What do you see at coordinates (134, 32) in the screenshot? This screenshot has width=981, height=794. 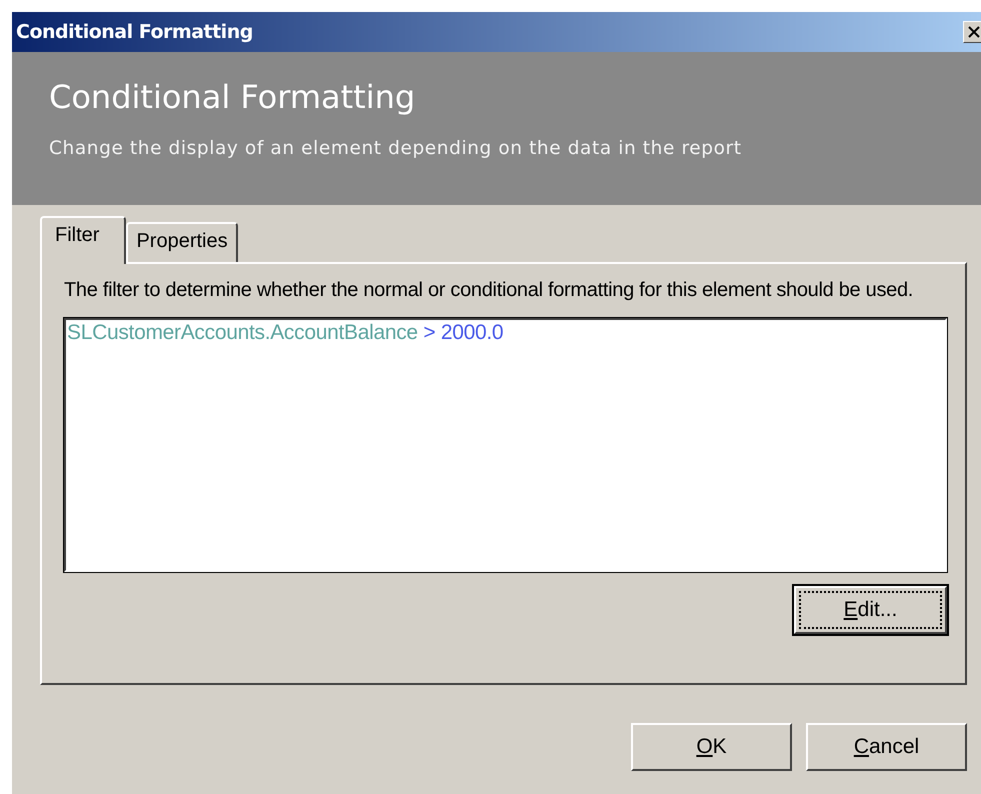 I see `window-title: Conditional Formatting` at bounding box center [134, 32].